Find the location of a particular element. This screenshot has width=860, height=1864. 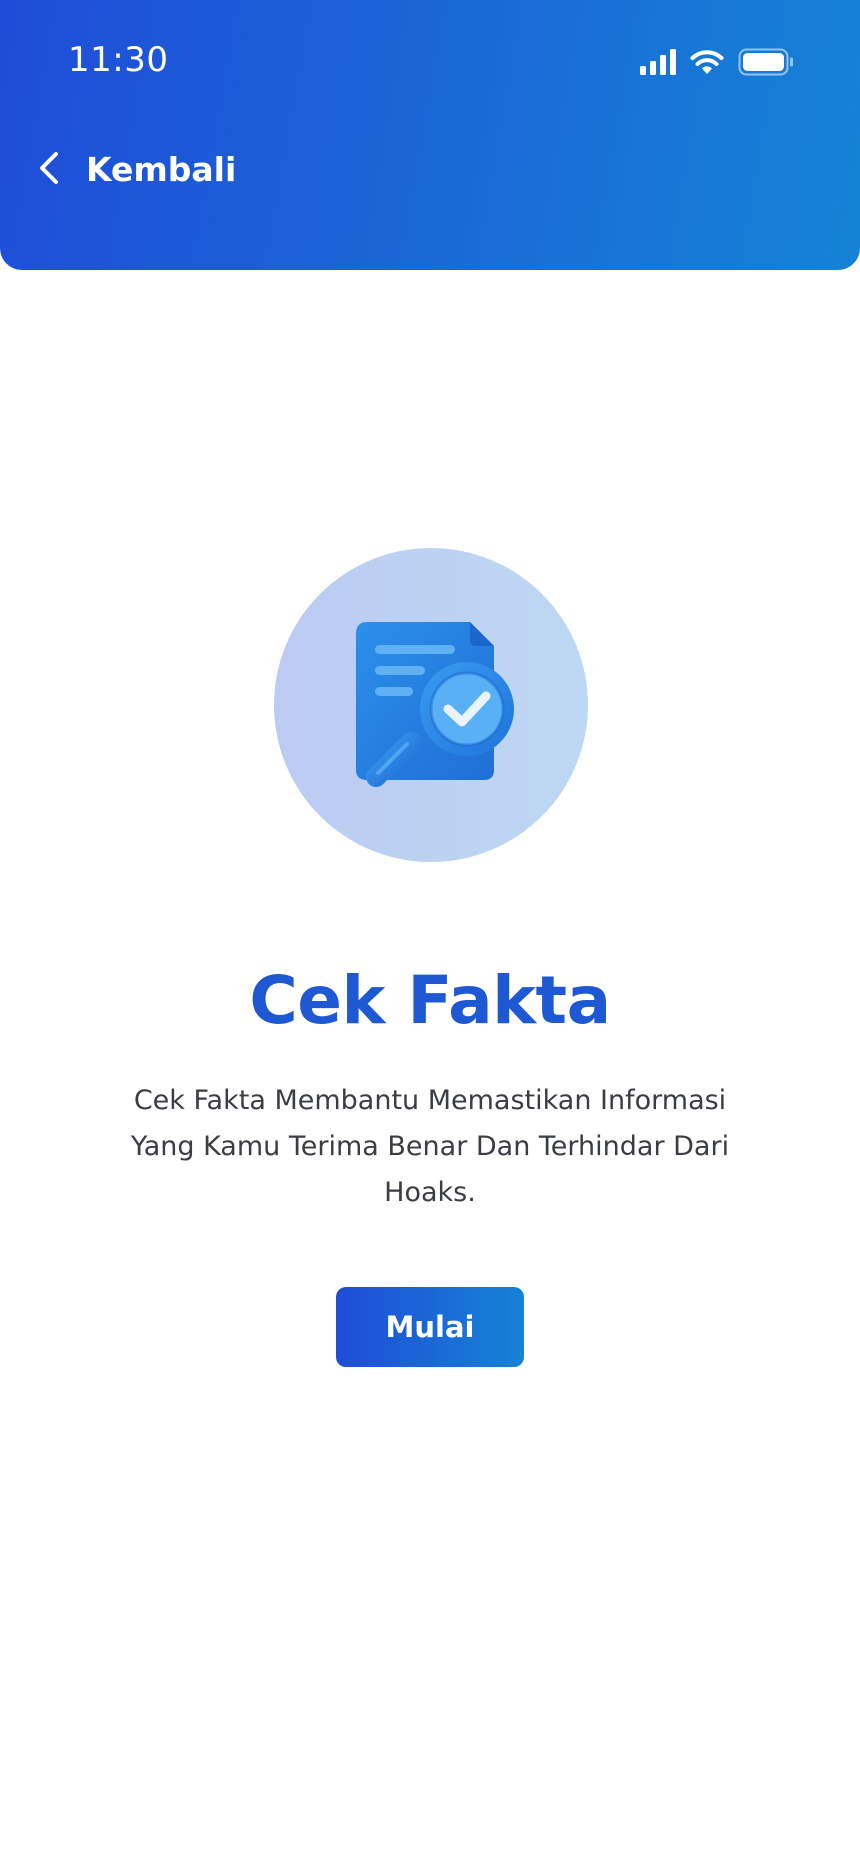

page-title: Cek Fakta is located at coordinates (430, 1000).